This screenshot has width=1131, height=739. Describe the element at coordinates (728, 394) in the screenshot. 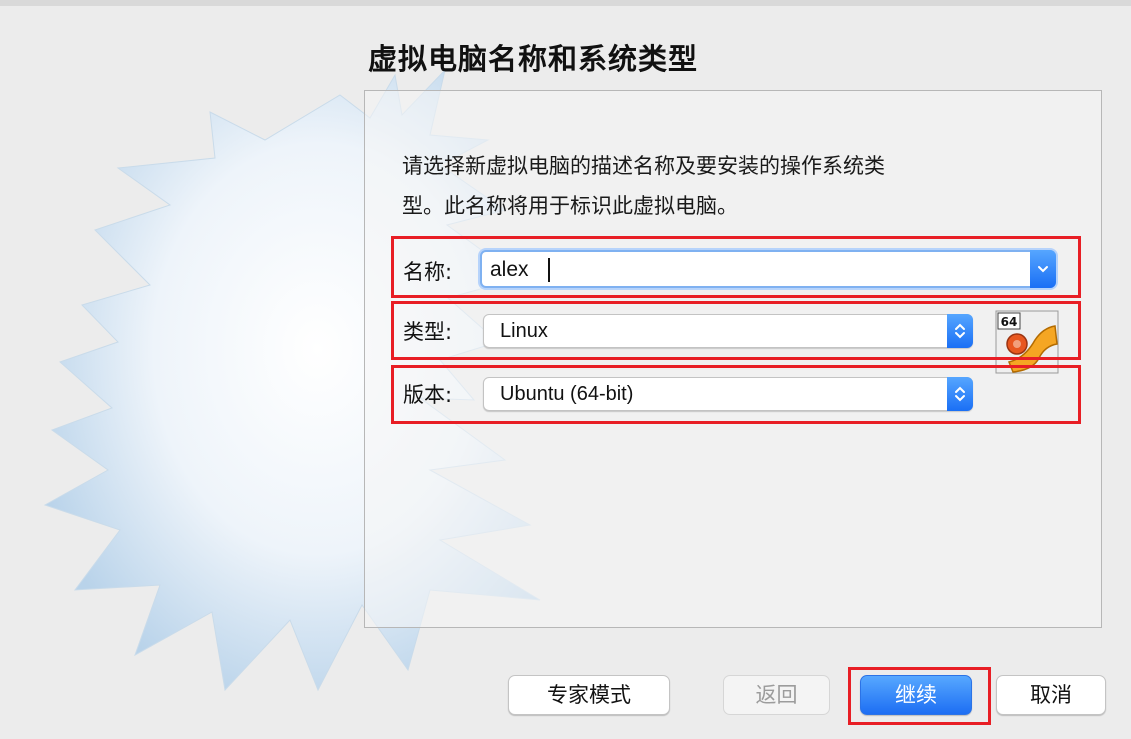

I see `version-select: Ubuntu (64-bit)` at that location.